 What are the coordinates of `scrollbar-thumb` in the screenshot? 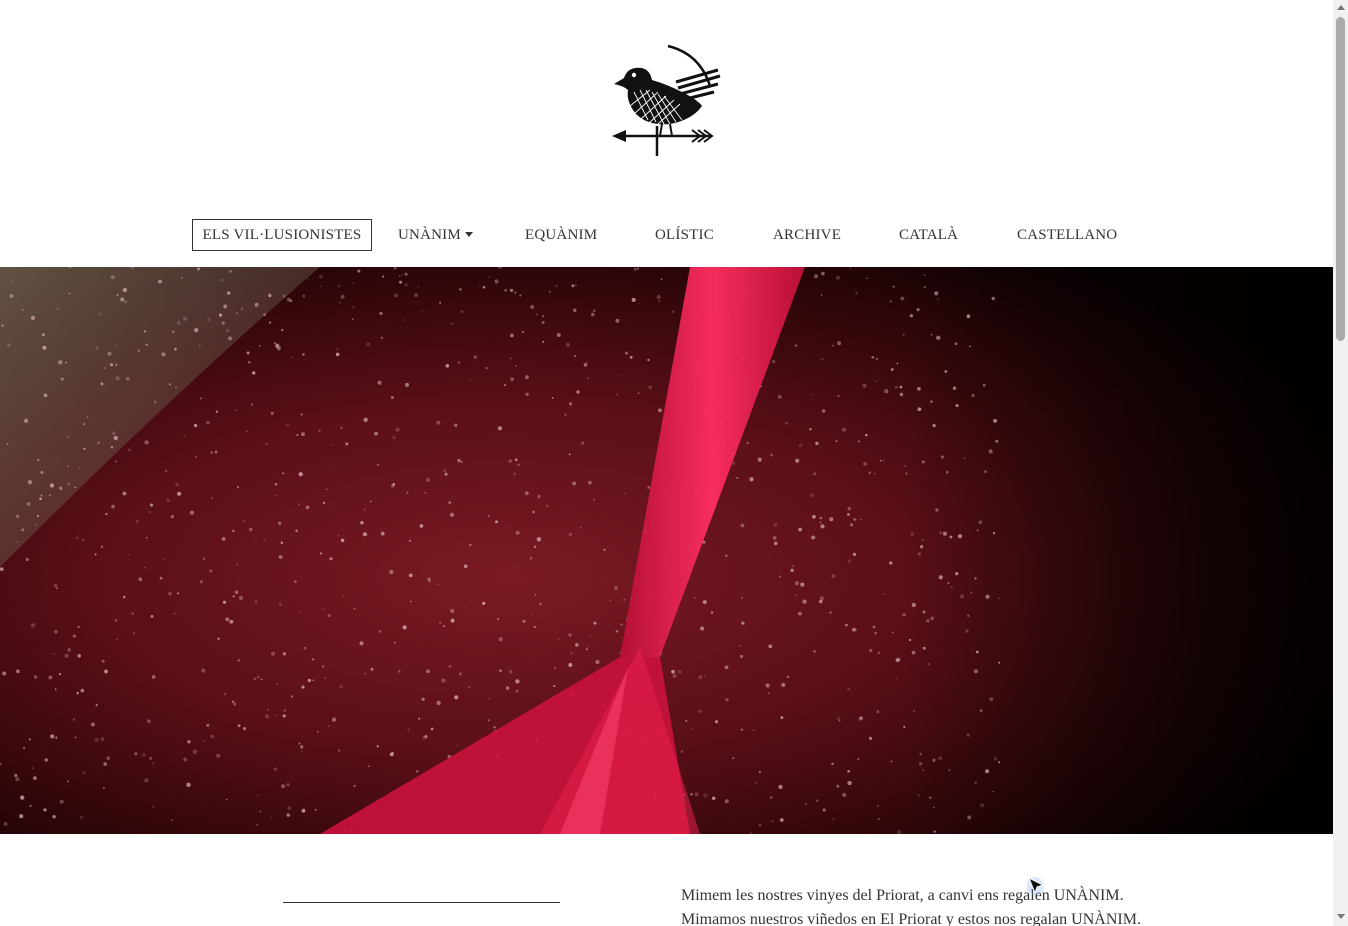 It's located at (1340, 179).